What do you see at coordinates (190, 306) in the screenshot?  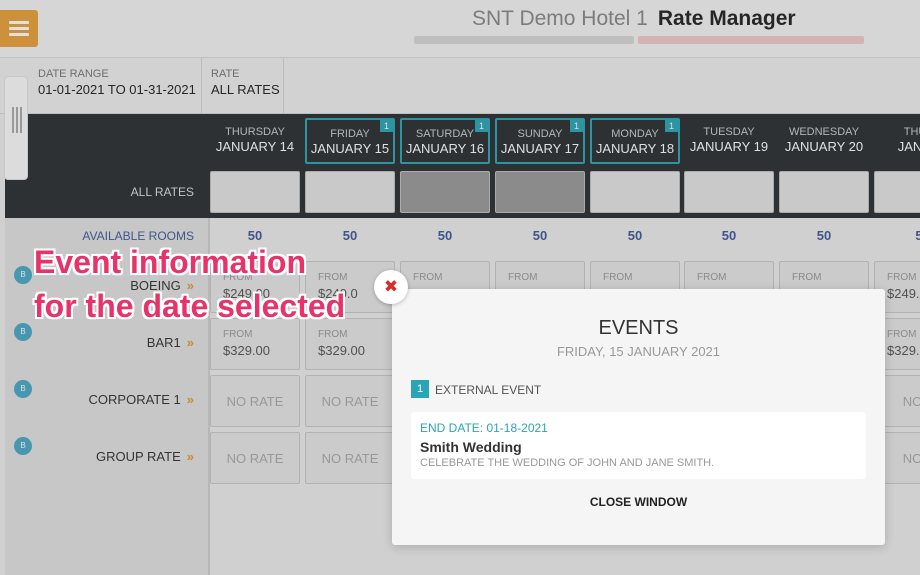 I see `annotation-line-2: for the date selected` at bounding box center [190, 306].